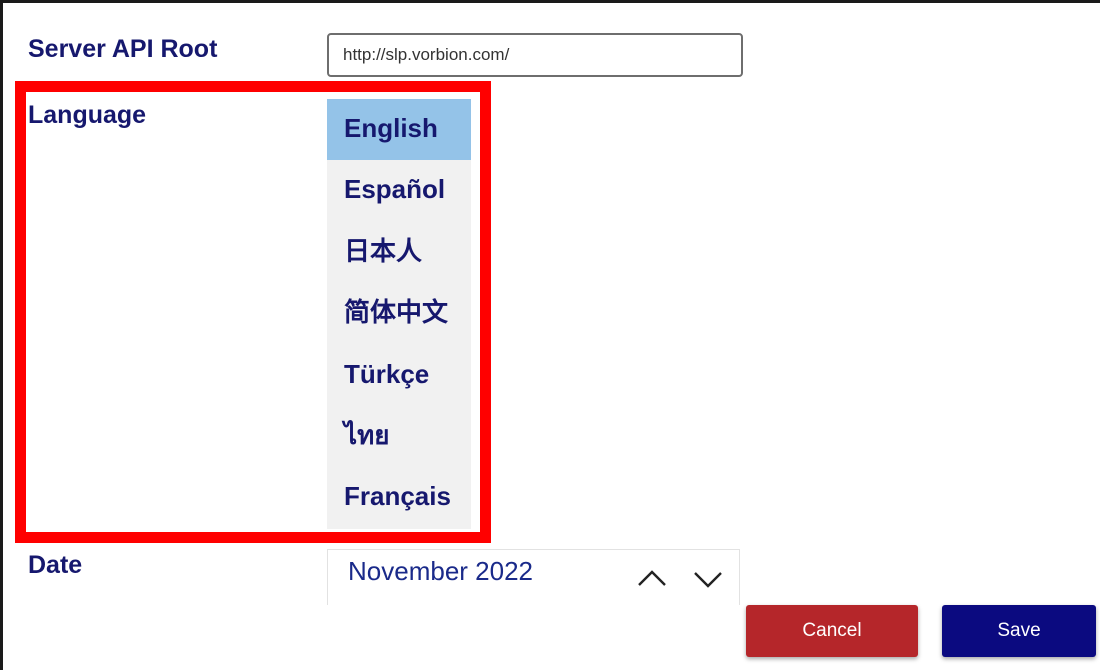 This screenshot has height=670, width=1100. I want to click on language-option-turkish: Türkçe, so click(399, 375).